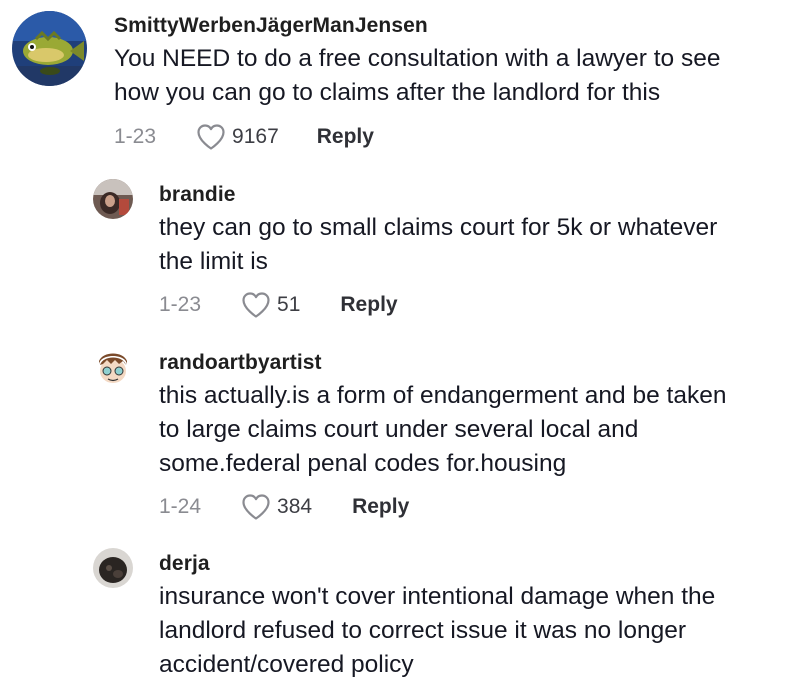 This screenshot has width=798, height=690. What do you see at coordinates (184, 564) in the screenshot?
I see `comment-username: derja` at bounding box center [184, 564].